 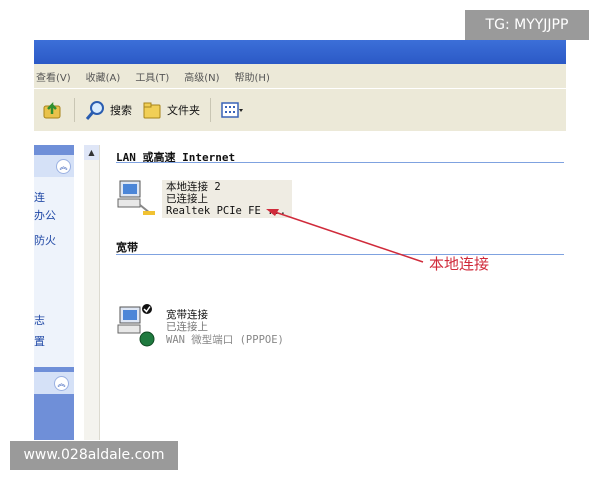 What do you see at coordinates (187, 315) in the screenshot?
I see `broadband-name: 宽带连接` at bounding box center [187, 315].